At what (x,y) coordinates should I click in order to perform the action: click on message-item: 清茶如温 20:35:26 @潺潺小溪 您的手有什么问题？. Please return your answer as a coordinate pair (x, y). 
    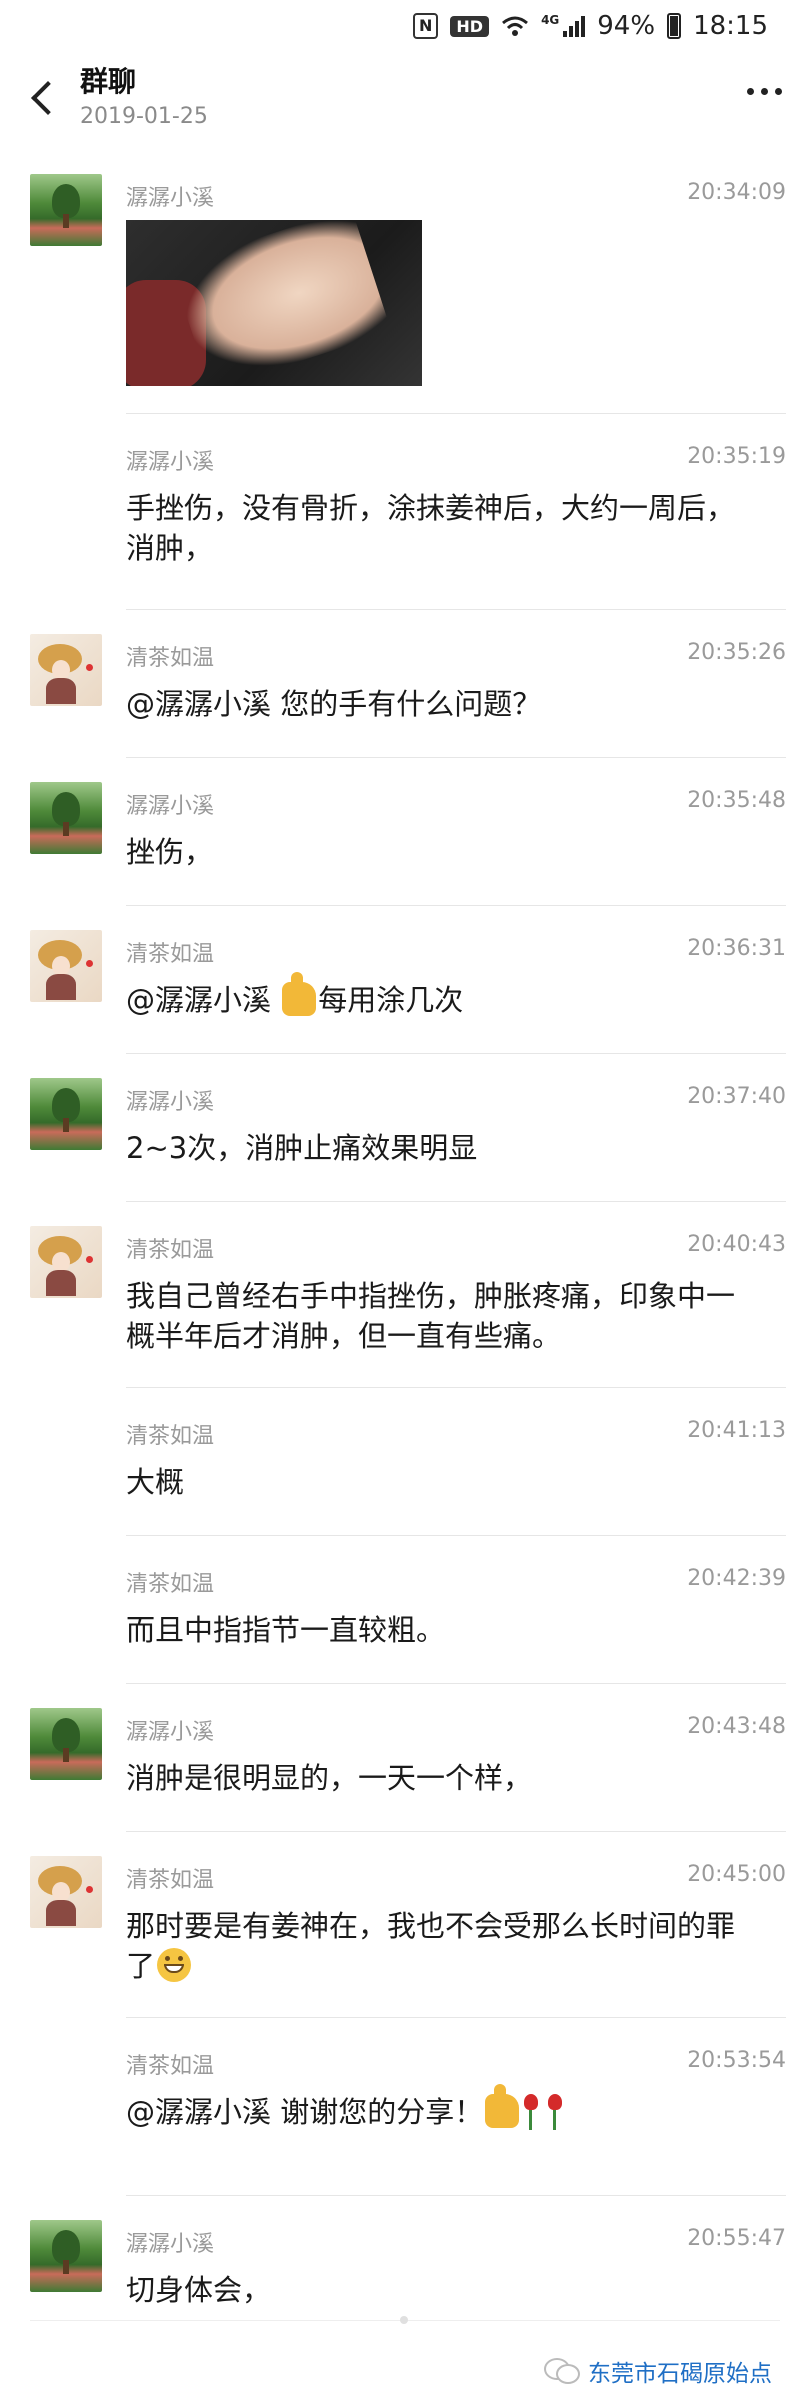
    Looking at the image, I should click on (405, 684).